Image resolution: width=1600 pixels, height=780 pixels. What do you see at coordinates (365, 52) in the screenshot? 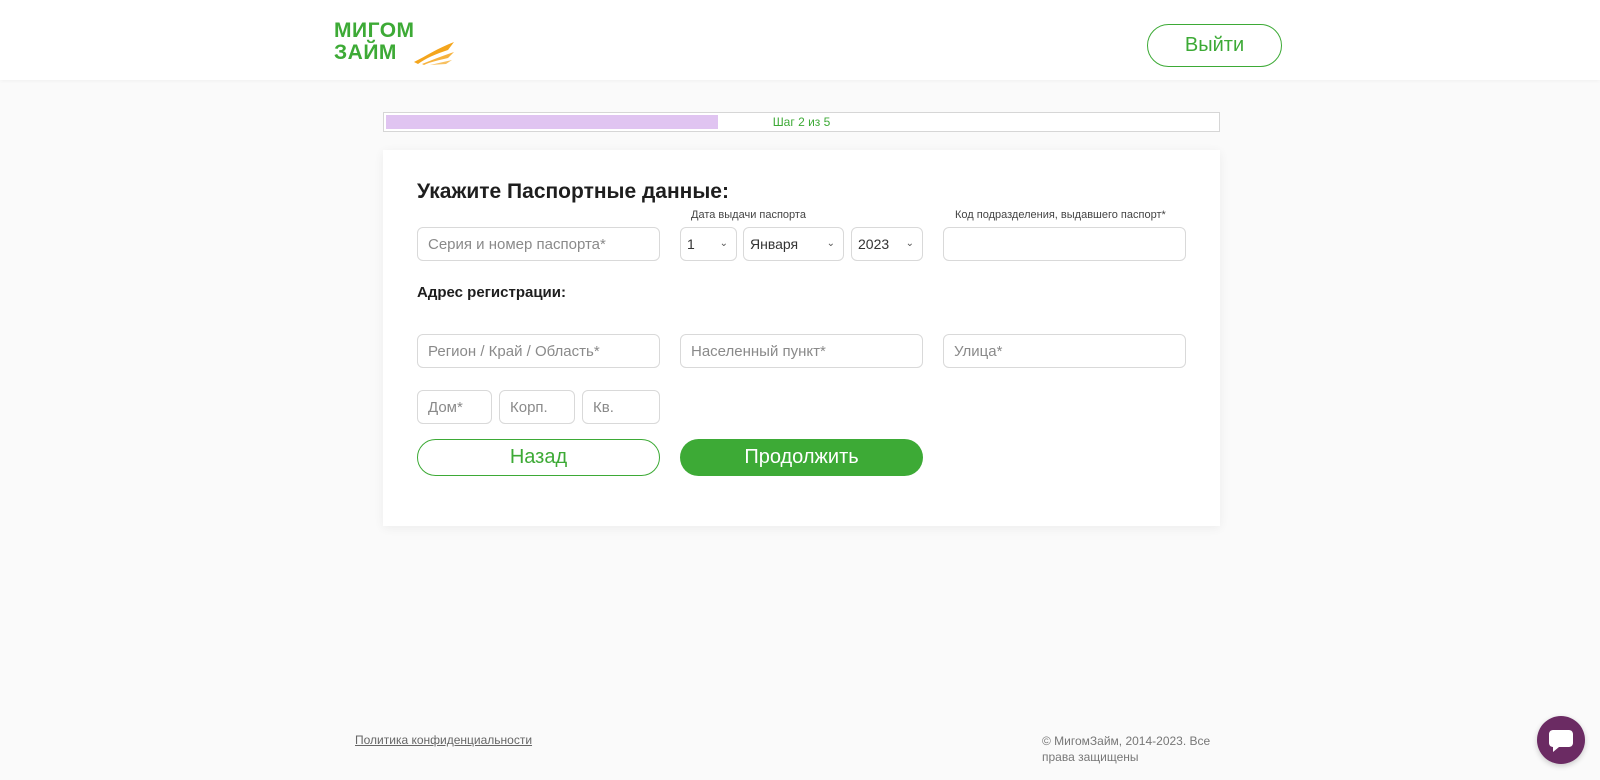
I see `logo-line-2: ЗАЙМ` at bounding box center [365, 52].